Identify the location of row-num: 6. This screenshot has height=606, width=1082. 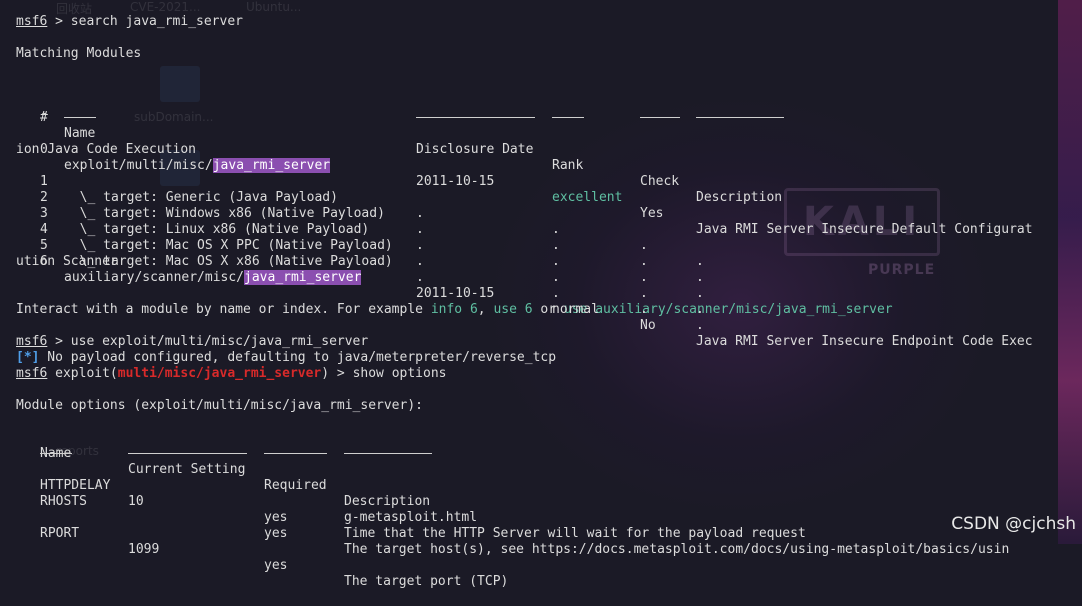
(44, 261).